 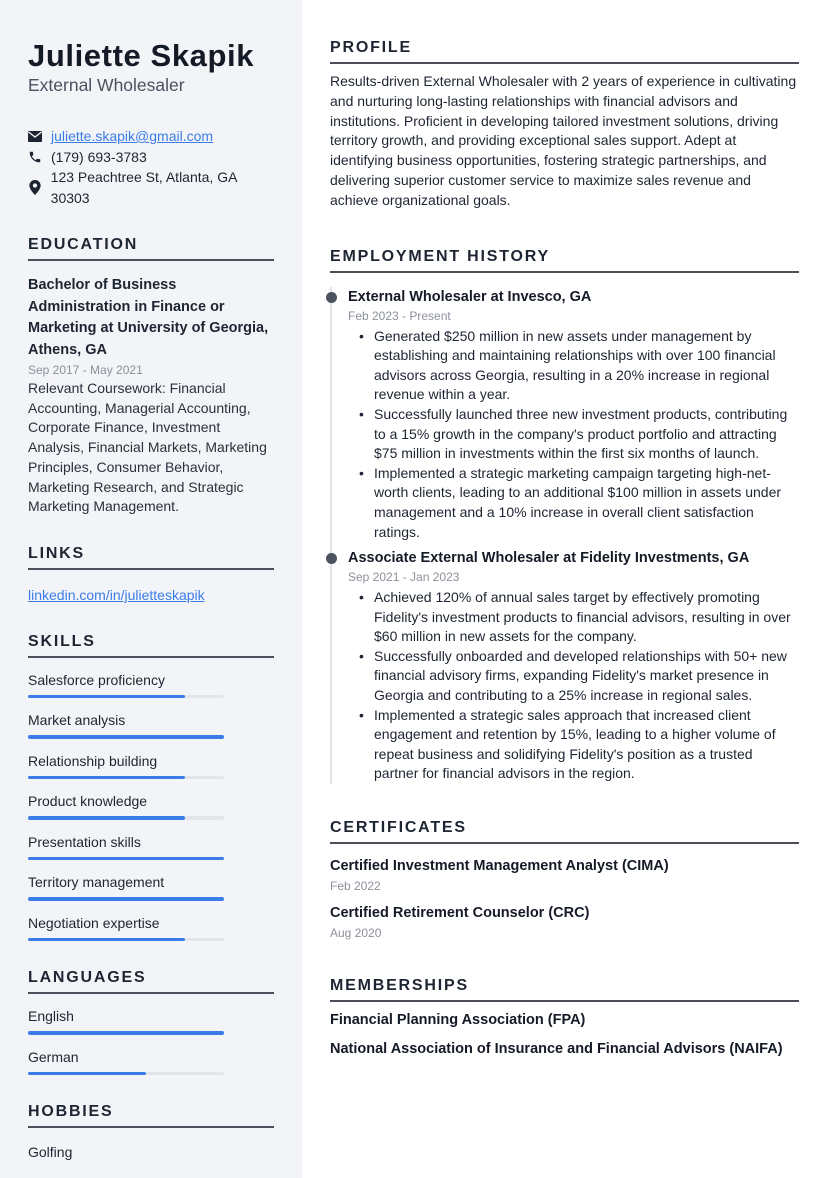 I want to click on job-dates: Feb 2023 - Present, so click(x=399, y=315).